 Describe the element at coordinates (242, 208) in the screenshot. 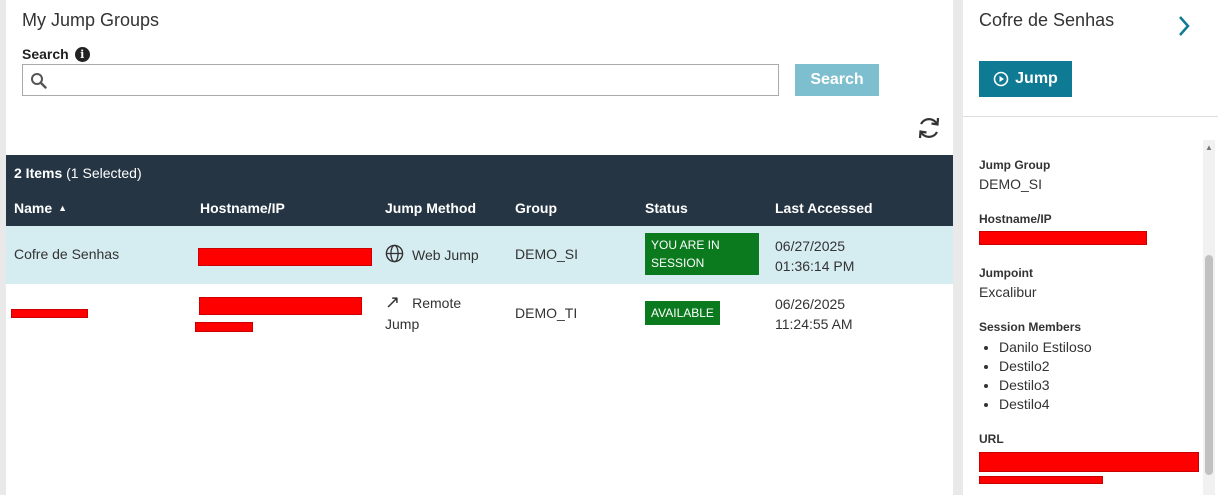

I see `column-header-hostname: Hostname/IP` at that location.